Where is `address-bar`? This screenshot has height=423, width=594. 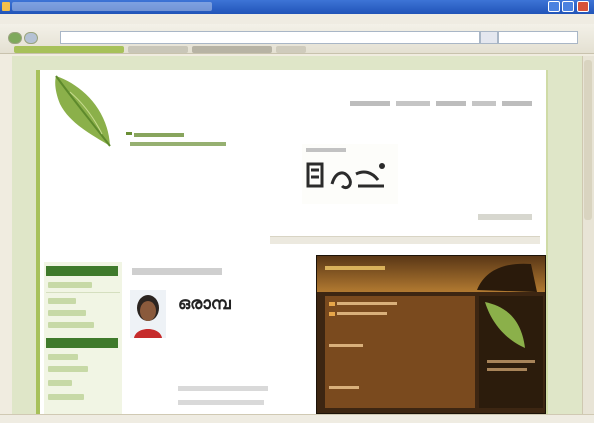 address-bar is located at coordinates (270, 37).